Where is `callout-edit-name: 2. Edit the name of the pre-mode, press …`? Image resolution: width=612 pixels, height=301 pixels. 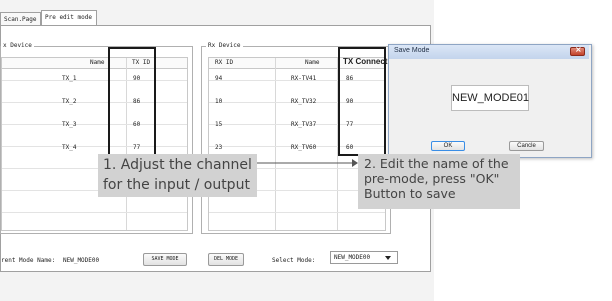
callout-edit-name: 2. Edit the name of the pre-mode, press … is located at coordinates (439, 181).